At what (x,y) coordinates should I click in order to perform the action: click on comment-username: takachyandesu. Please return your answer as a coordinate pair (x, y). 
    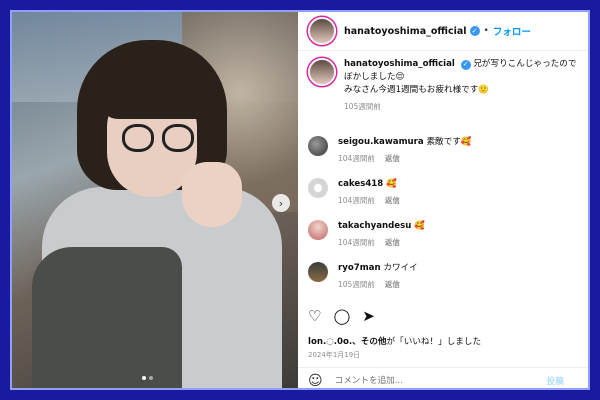
    Looking at the image, I should click on (374, 226).